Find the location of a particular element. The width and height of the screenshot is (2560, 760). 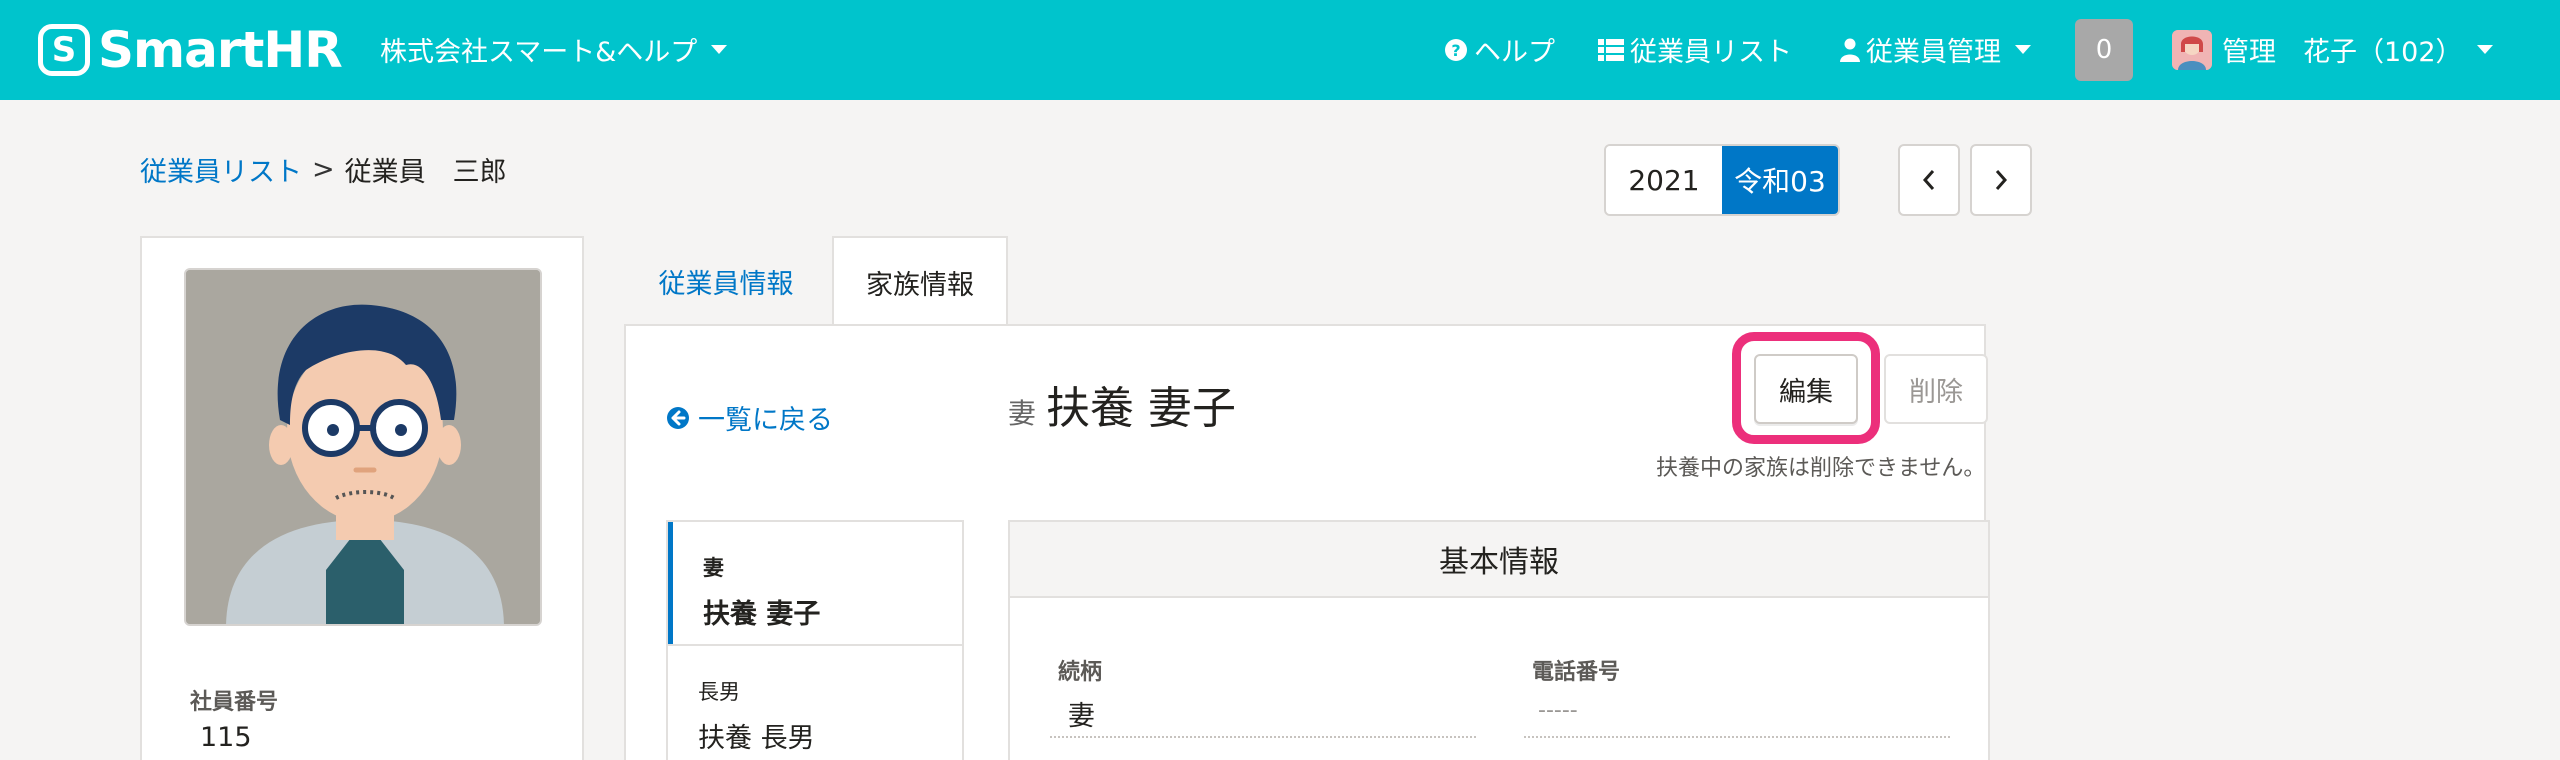

delete-button: 削除 is located at coordinates (1936, 389).